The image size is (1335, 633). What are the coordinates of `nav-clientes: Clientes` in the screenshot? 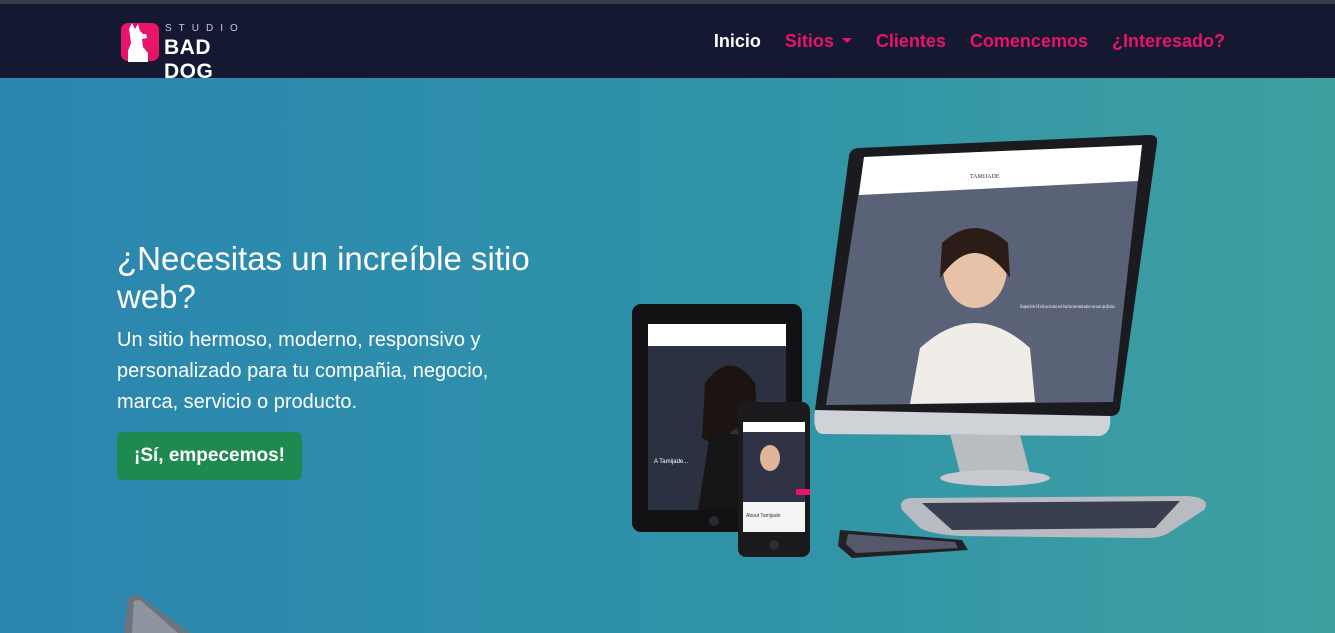 It's located at (911, 41).